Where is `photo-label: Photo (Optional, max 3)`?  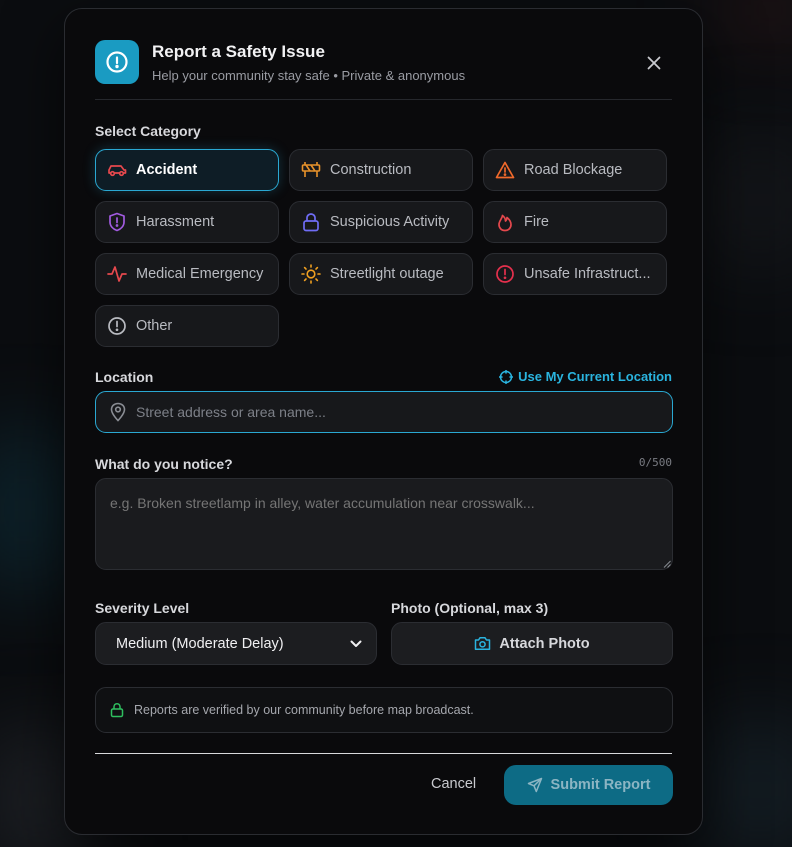 photo-label: Photo (Optional, max 3) is located at coordinates (470, 608).